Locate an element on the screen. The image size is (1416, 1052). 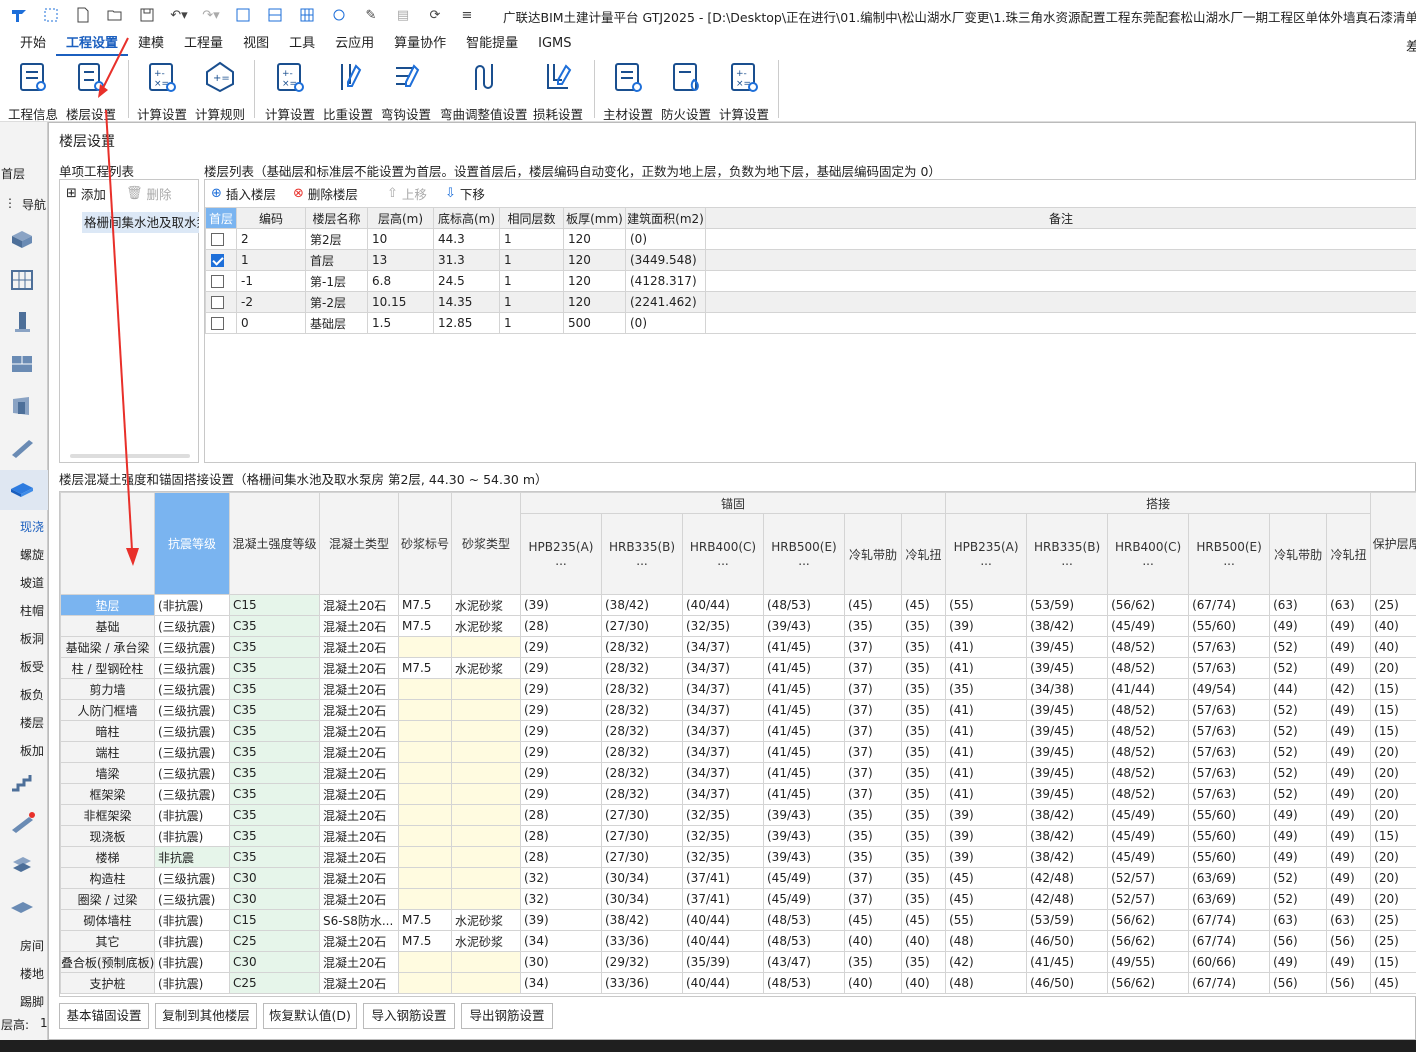
anchor-cell: (63) is located at coordinates (1298, 920).